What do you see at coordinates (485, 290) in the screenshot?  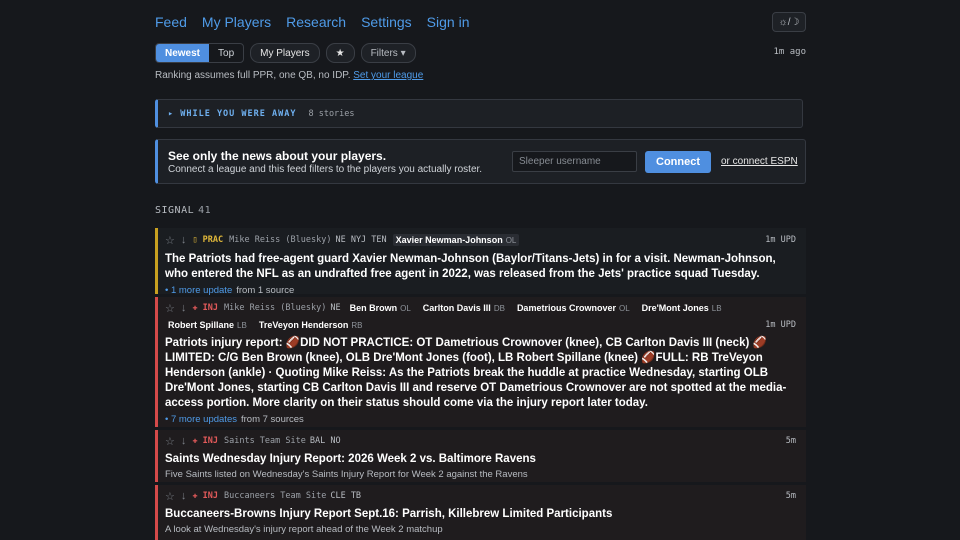 I see `more-updates-link: • 1 more update from 1 source` at bounding box center [485, 290].